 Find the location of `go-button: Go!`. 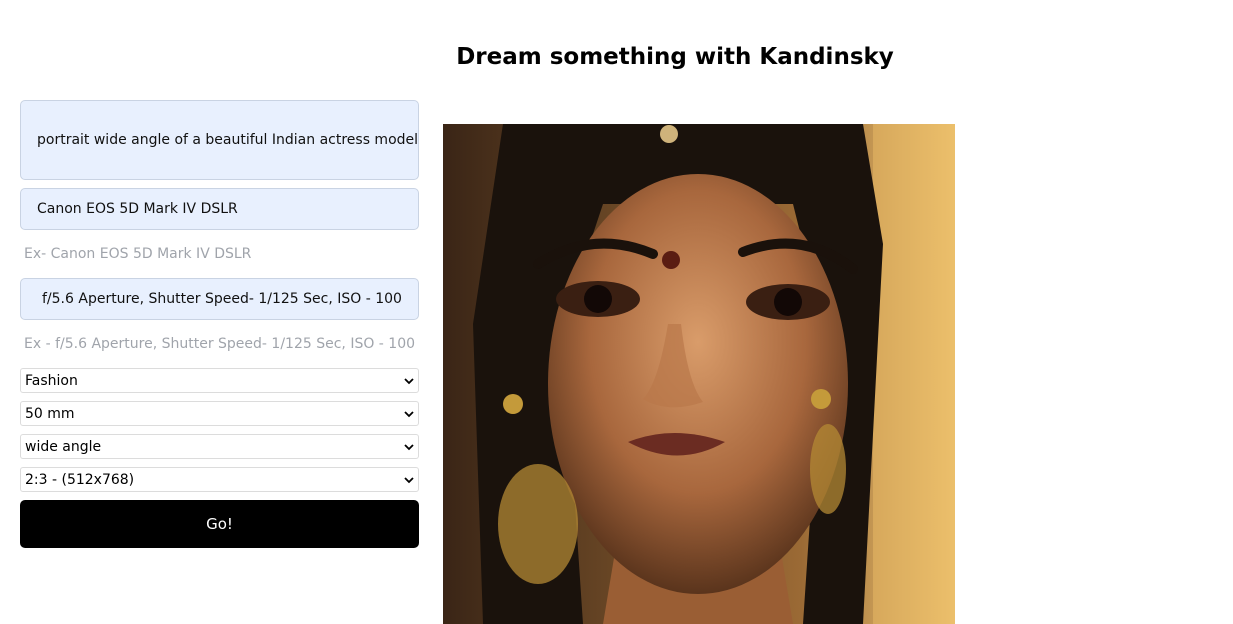

go-button: Go! is located at coordinates (219, 524).